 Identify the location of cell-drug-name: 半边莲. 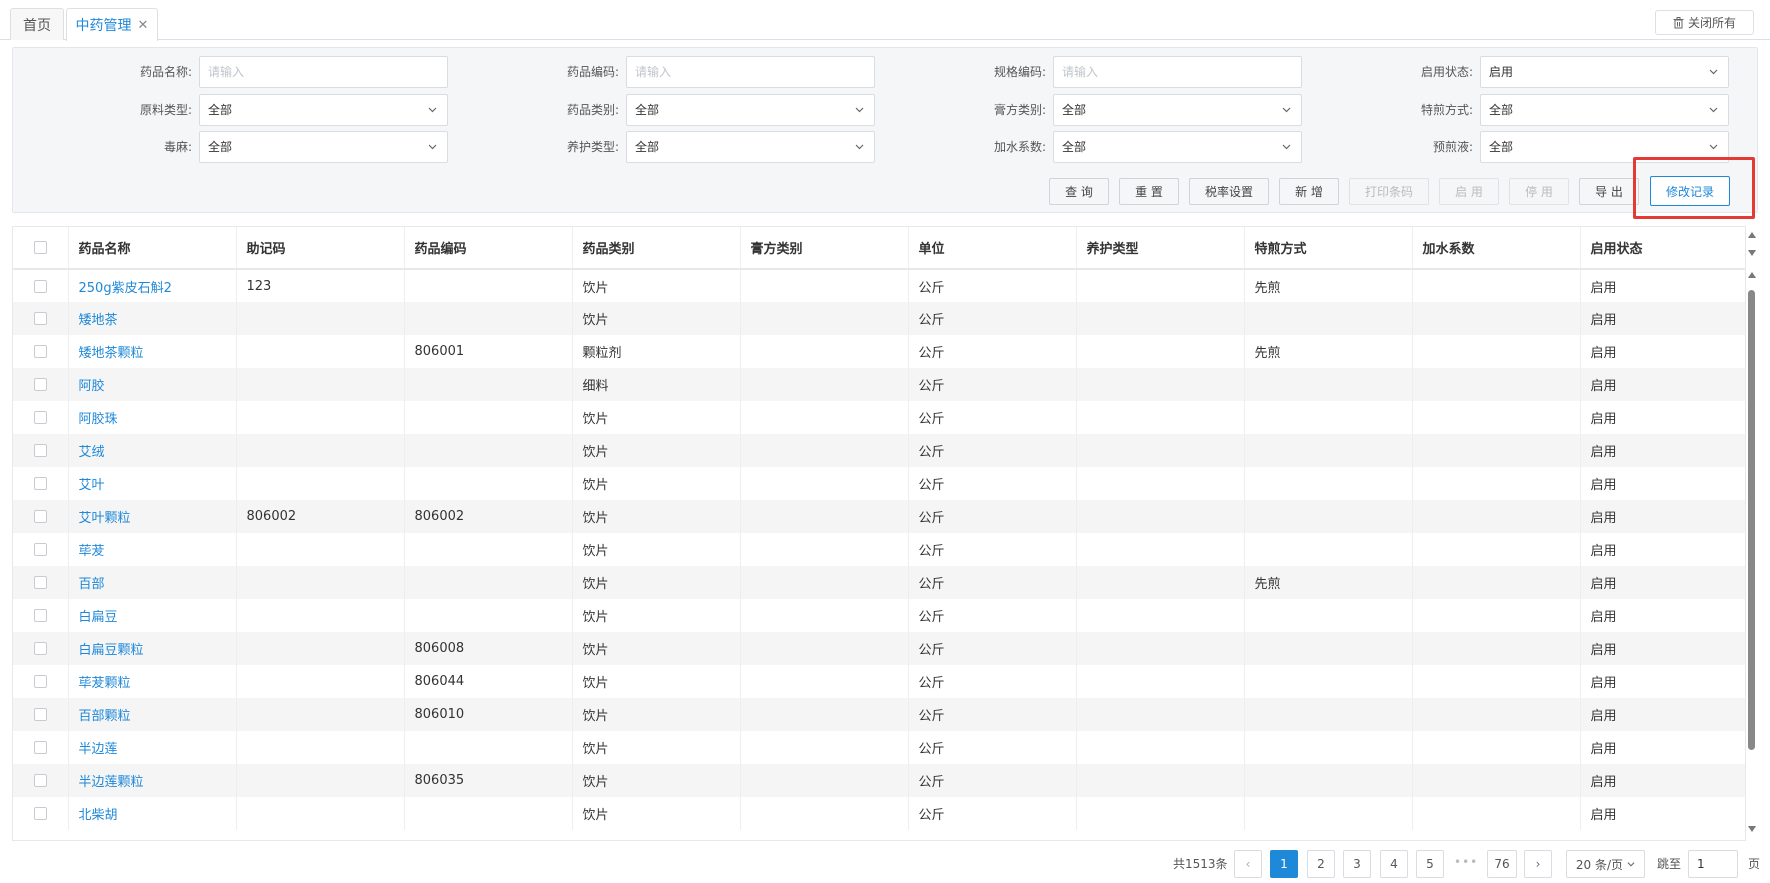
(152, 747).